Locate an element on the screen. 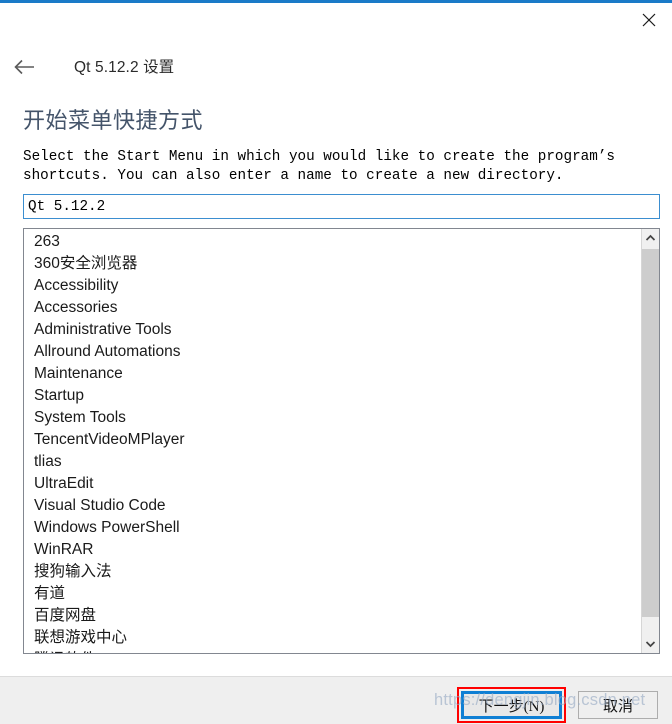 The height and width of the screenshot is (724, 672). list-item: Maintenance is located at coordinates (337, 374).